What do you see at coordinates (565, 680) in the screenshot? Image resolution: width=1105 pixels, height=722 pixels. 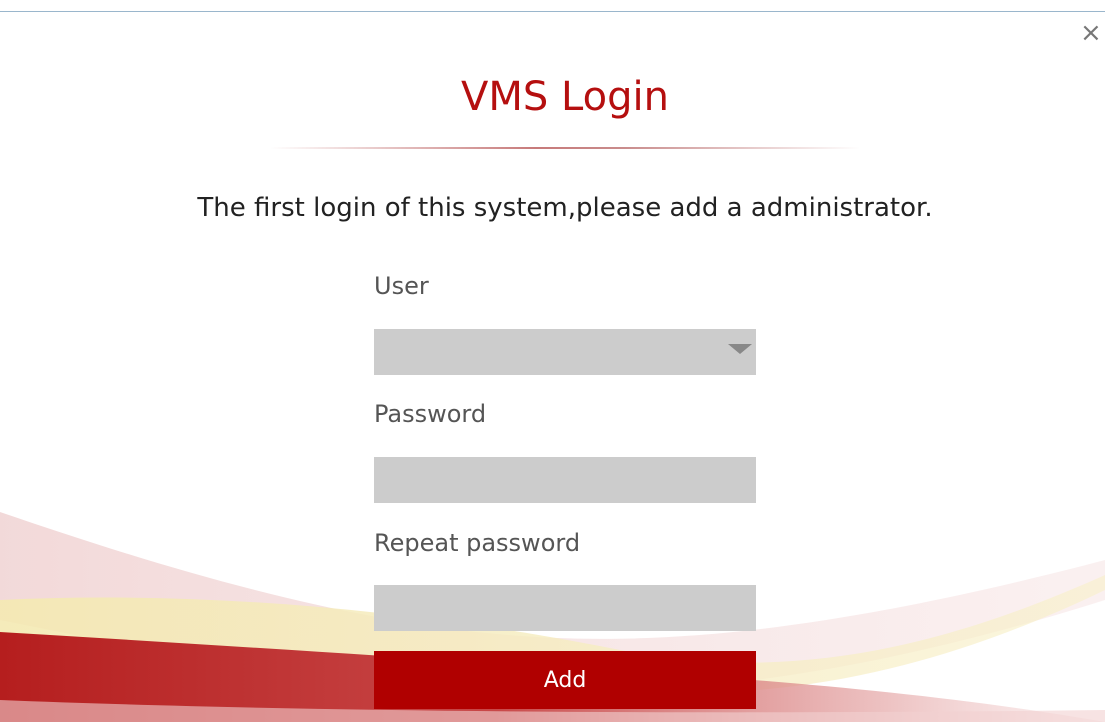 I see `add-button: Add` at bounding box center [565, 680].